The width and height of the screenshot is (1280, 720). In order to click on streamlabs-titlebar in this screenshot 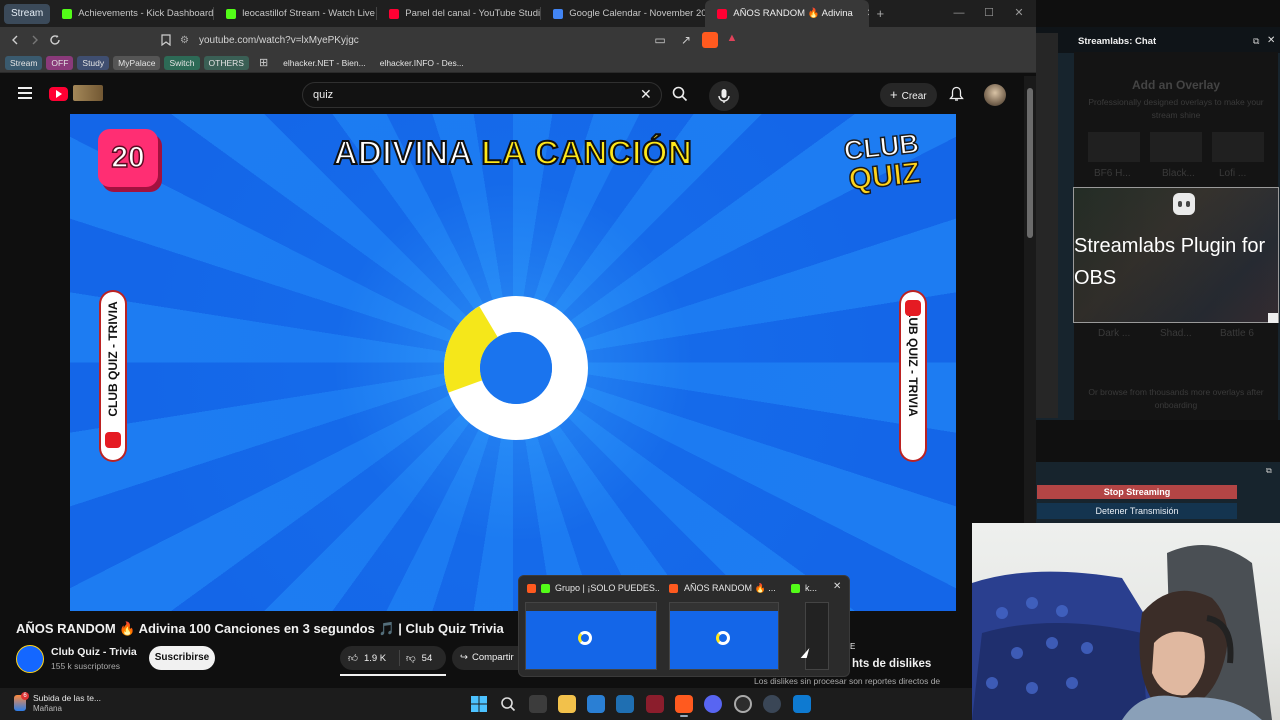, I will do `click(1158, 40)`.